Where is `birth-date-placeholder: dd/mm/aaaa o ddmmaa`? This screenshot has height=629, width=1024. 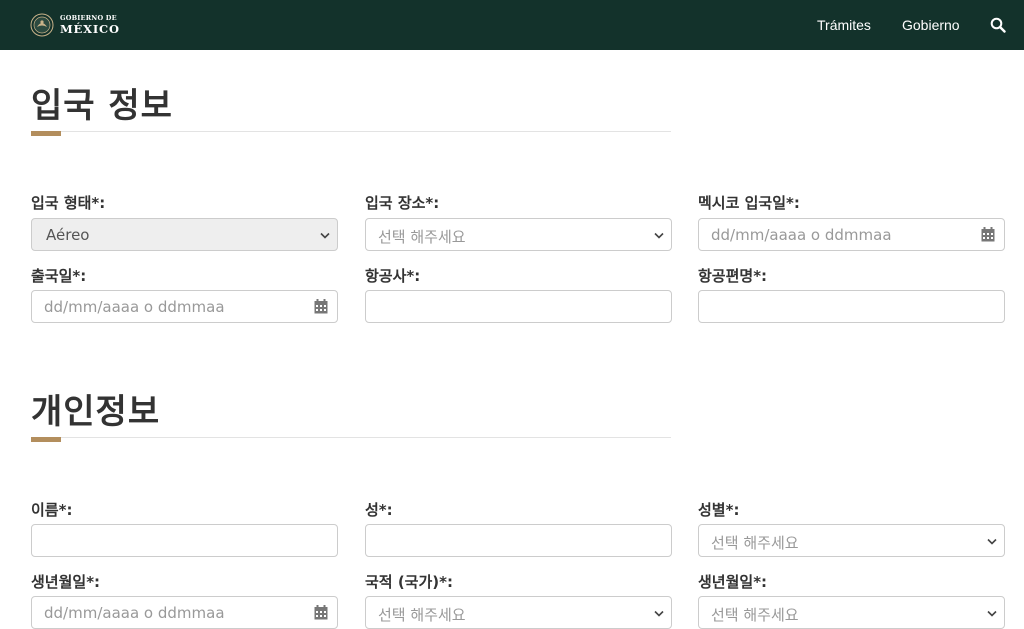 birth-date-placeholder: dd/mm/aaaa o ddmmaa is located at coordinates (134, 613).